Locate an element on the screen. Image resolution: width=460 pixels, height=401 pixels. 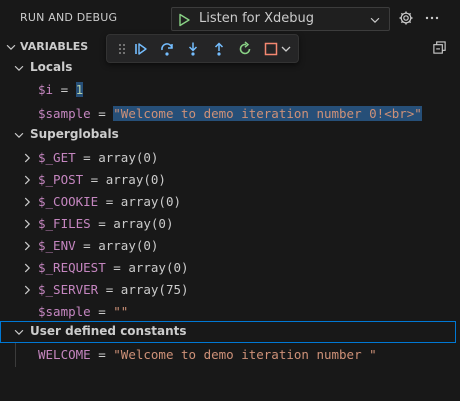
step-into-icon is located at coordinates (193, 49).